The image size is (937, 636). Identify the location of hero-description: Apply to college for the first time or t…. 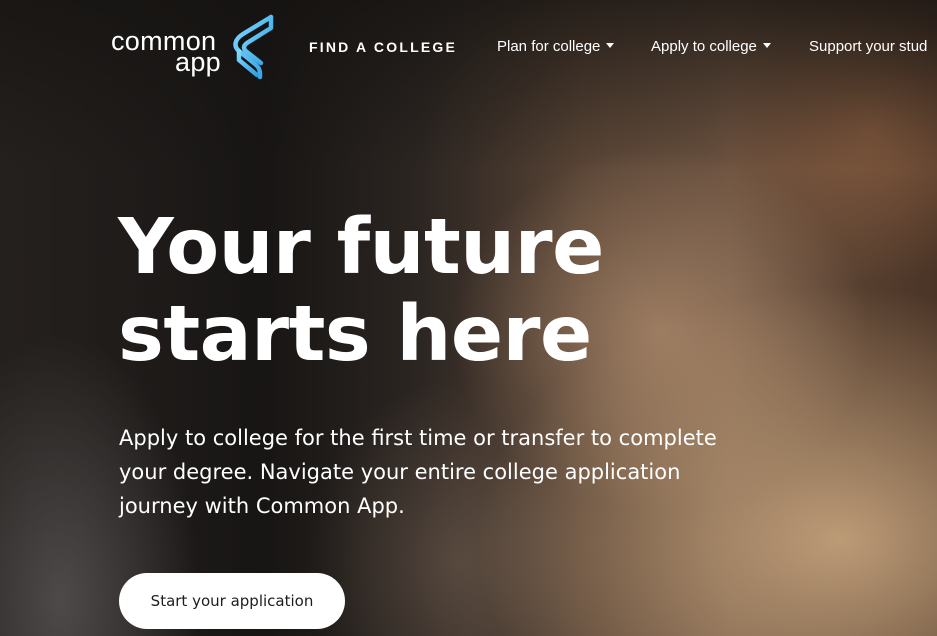
(418, 472).